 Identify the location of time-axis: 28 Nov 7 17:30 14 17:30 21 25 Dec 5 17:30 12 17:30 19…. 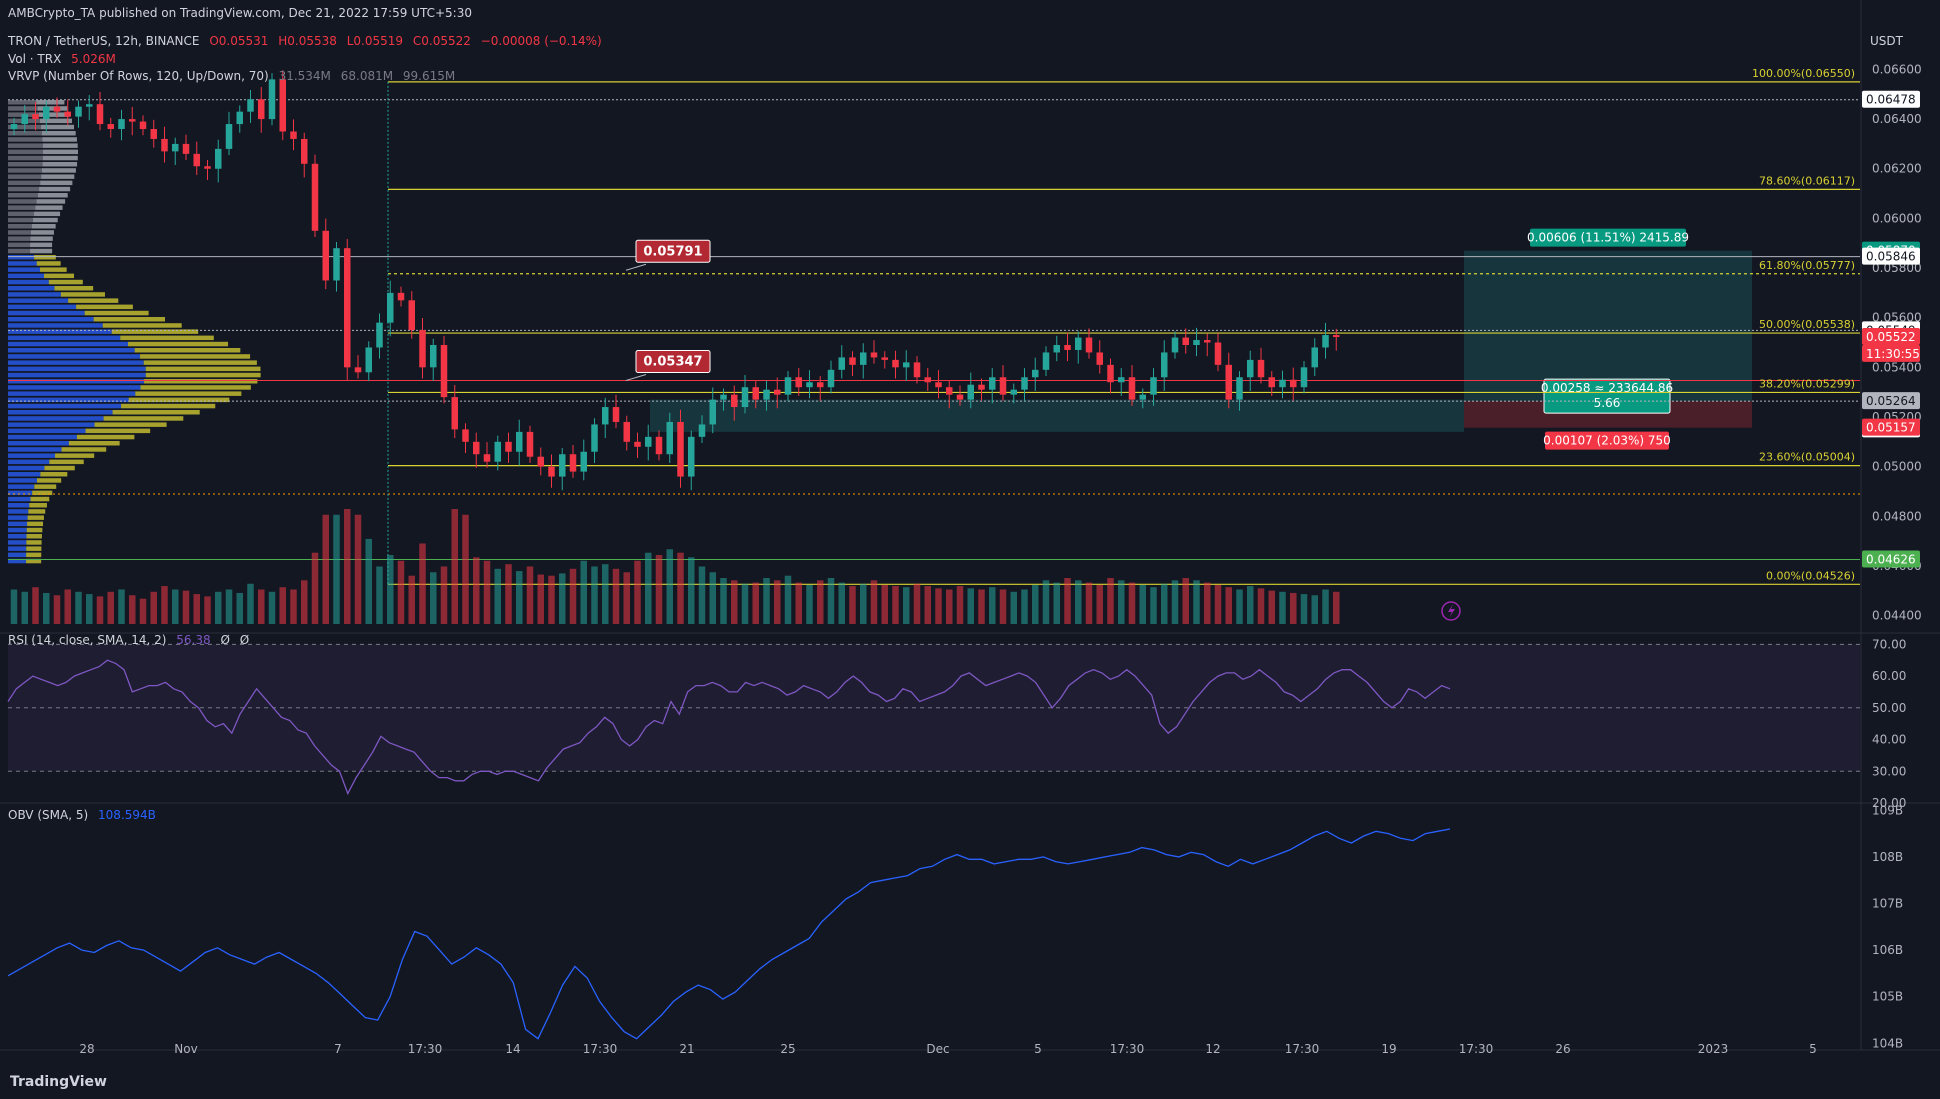
(947, 1049).